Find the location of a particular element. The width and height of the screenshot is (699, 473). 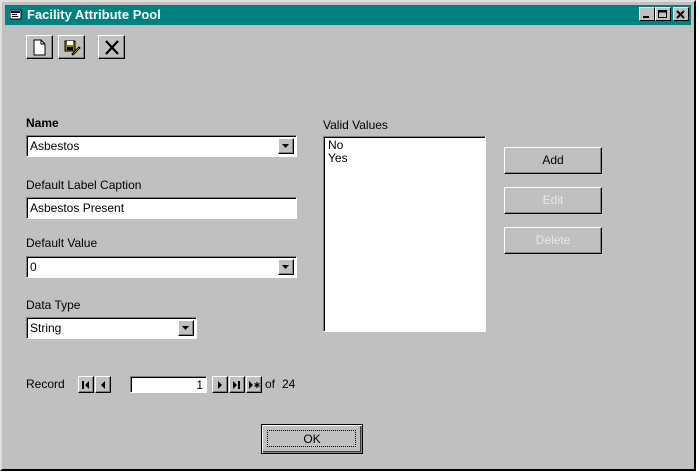

data-type-combo: String is located at coordinates (111, 328).